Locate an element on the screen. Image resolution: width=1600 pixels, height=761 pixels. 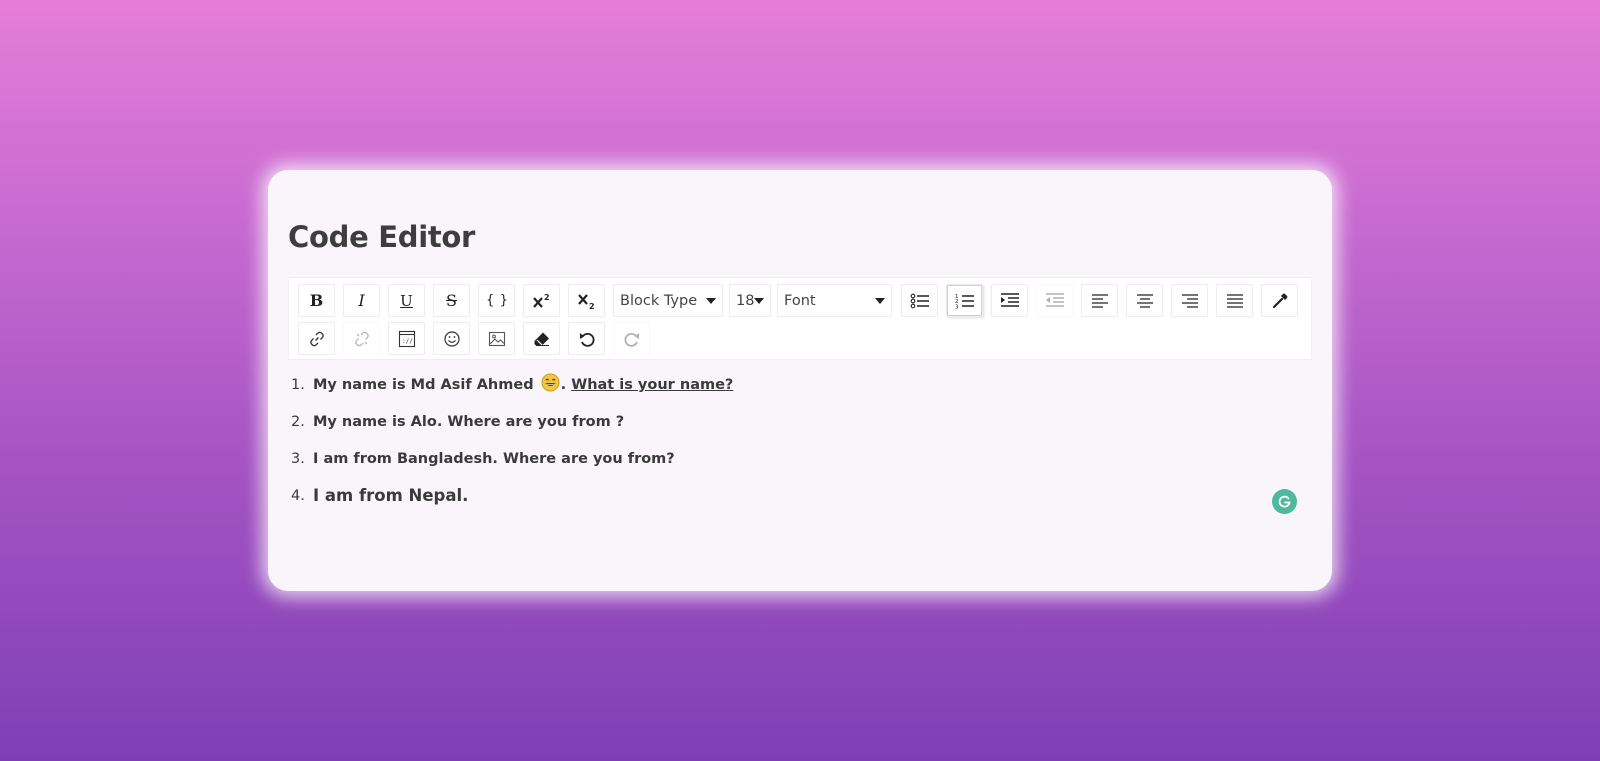
eraser-icon is located at coordinates (541, 339).